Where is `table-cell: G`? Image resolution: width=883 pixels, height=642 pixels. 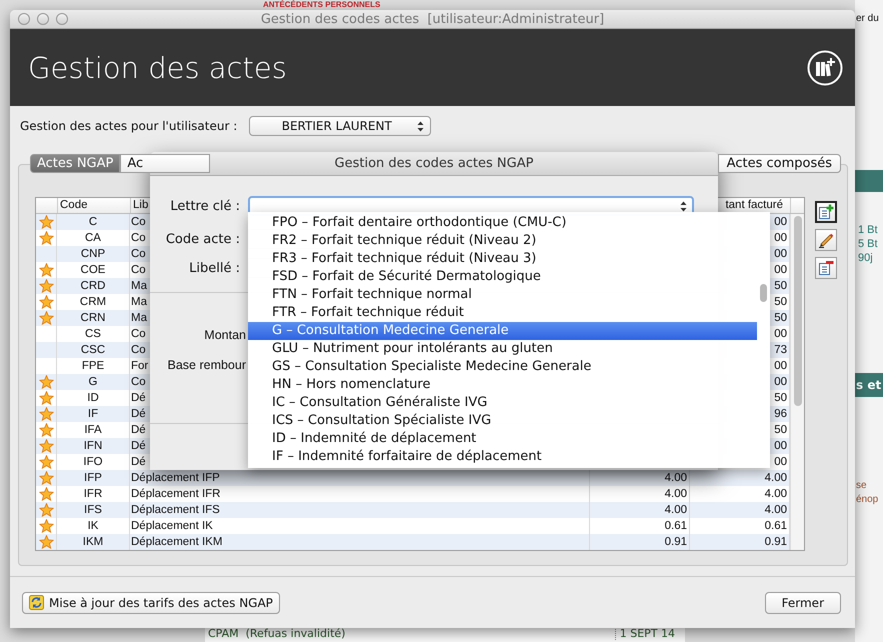 table-cell: G is located at coordinates (93, 382).